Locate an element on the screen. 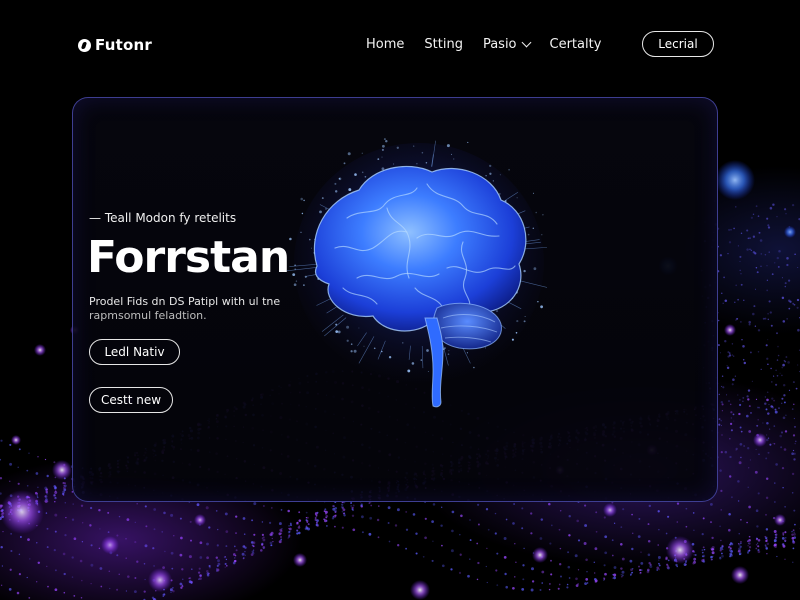 Image resolution: width=800 pixels, height=600 pixels. brand-logo: Futonr is located at coordinates (115, 45).